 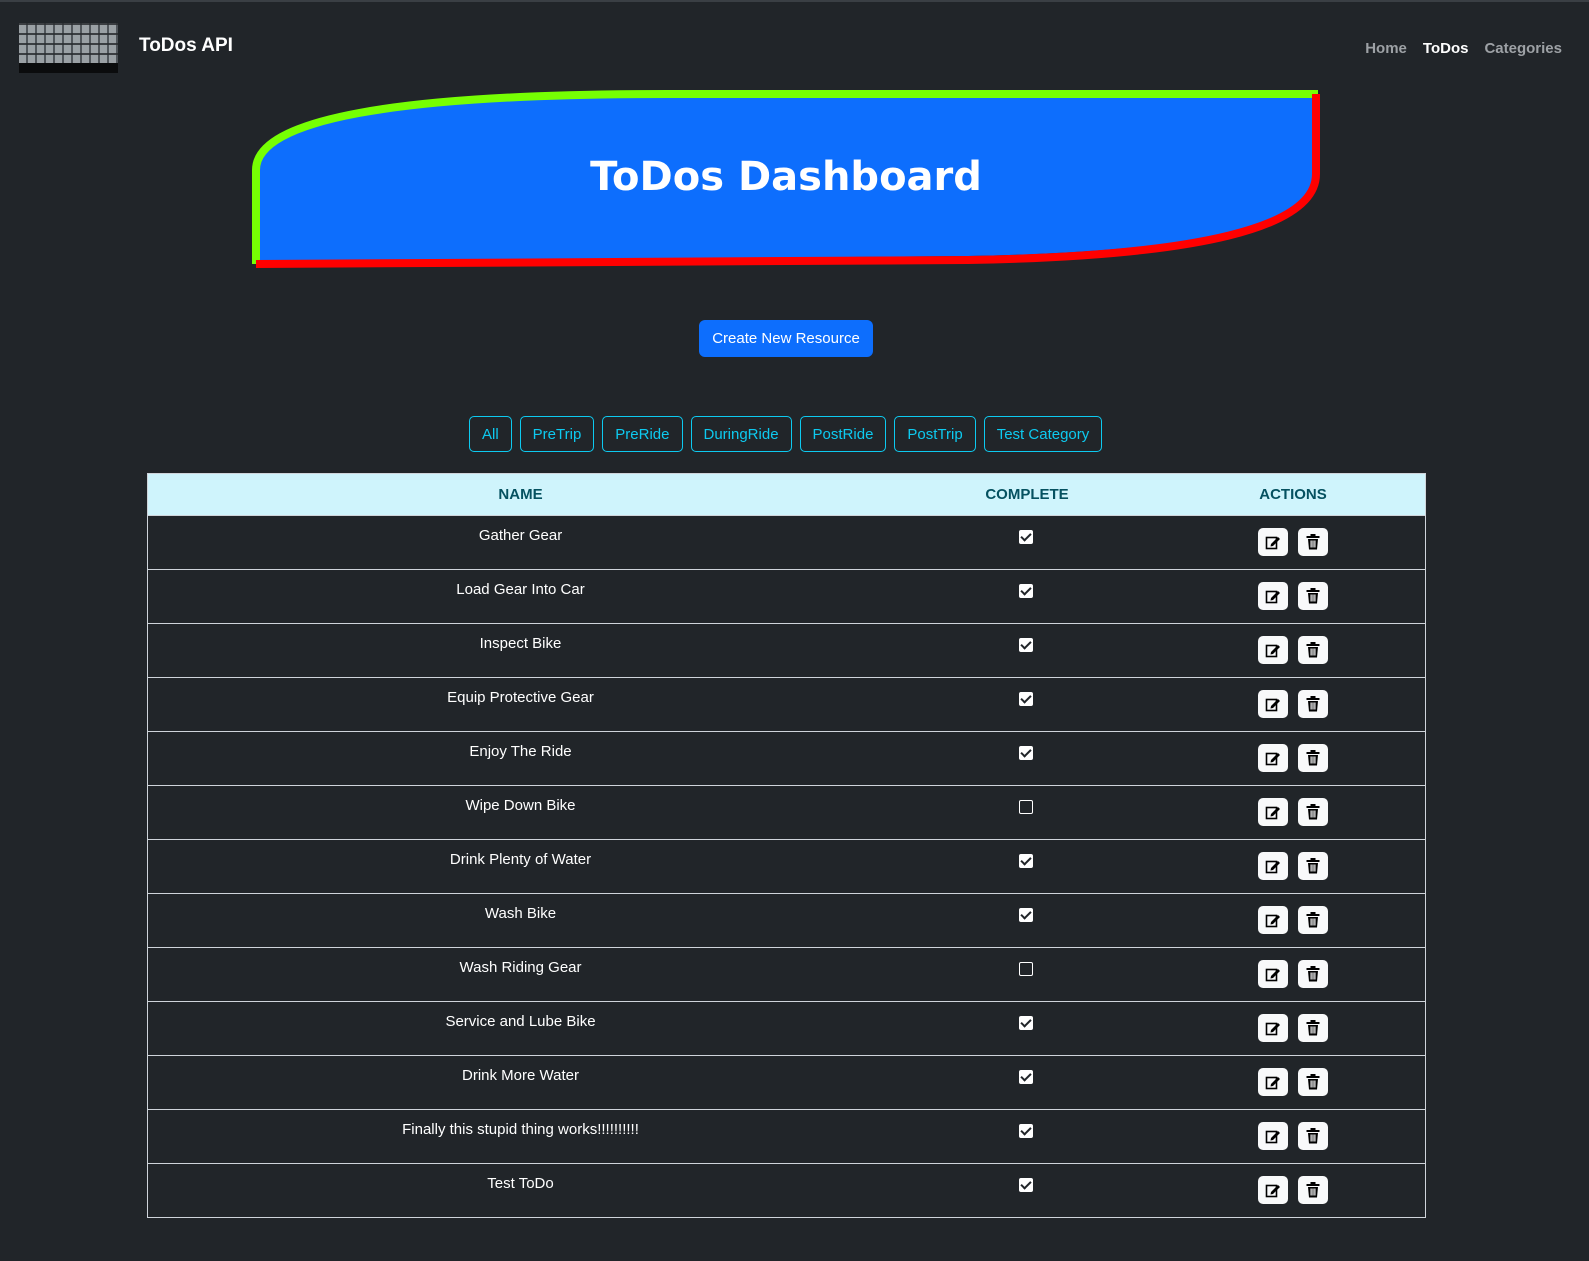 What do you see at coordinates (741, 434) in the screenshot?
I see `filter-duringride: DuringRide` at bounding box center [741, 434].